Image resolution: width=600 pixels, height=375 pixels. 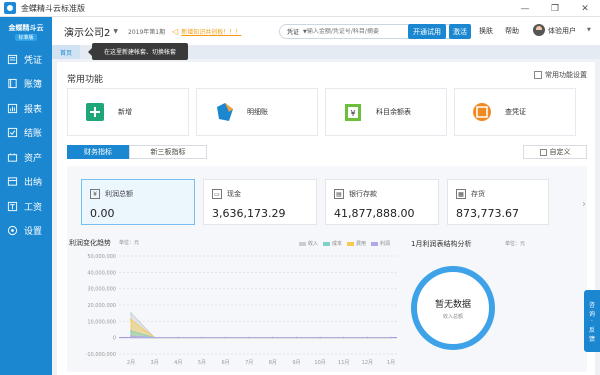 I want to click on y-tick-label: 50,000,000, so click(x=101, y=257).